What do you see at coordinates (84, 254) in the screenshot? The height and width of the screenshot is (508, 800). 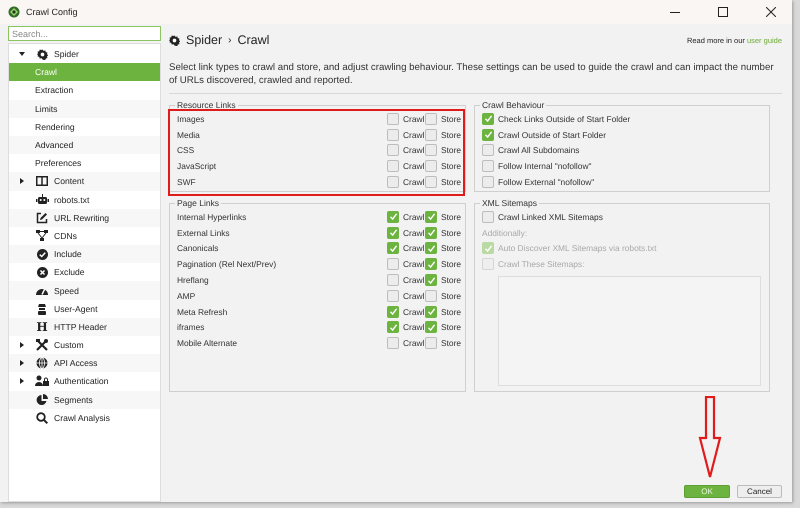 I see `tree-item: Include` at bounding box center [84, 254].